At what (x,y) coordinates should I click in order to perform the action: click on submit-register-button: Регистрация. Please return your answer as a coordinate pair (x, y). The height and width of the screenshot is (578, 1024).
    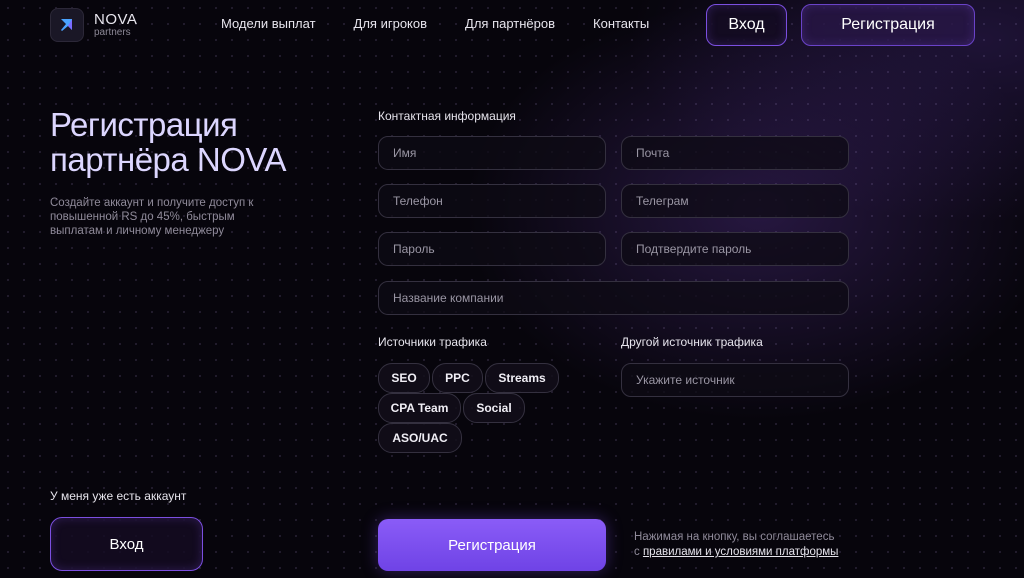
    Looking at the image, I should click on (492, 545).